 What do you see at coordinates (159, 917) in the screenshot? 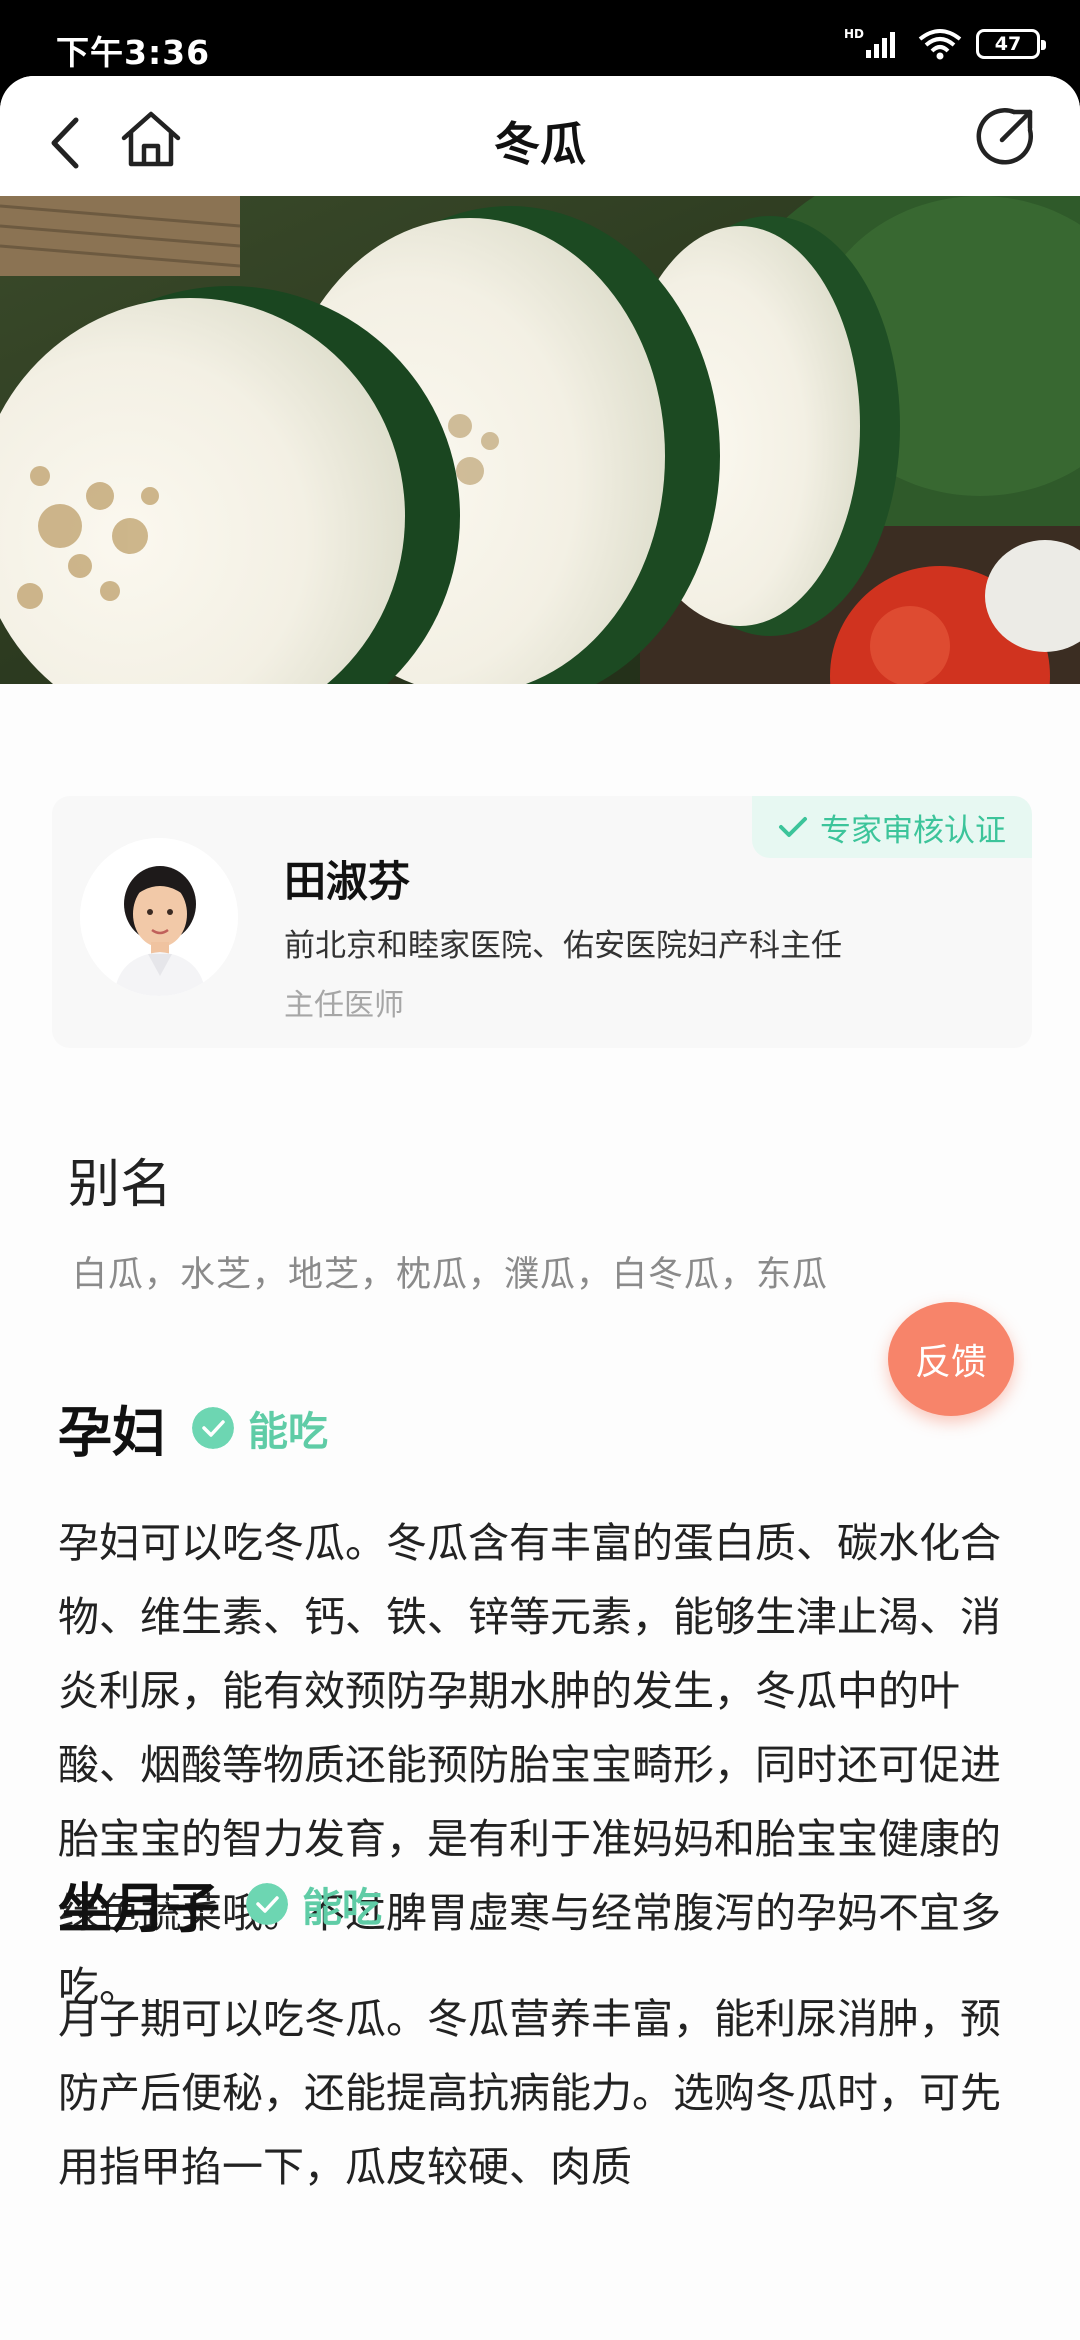
I see `avatar` at bounding box center [159, 917].